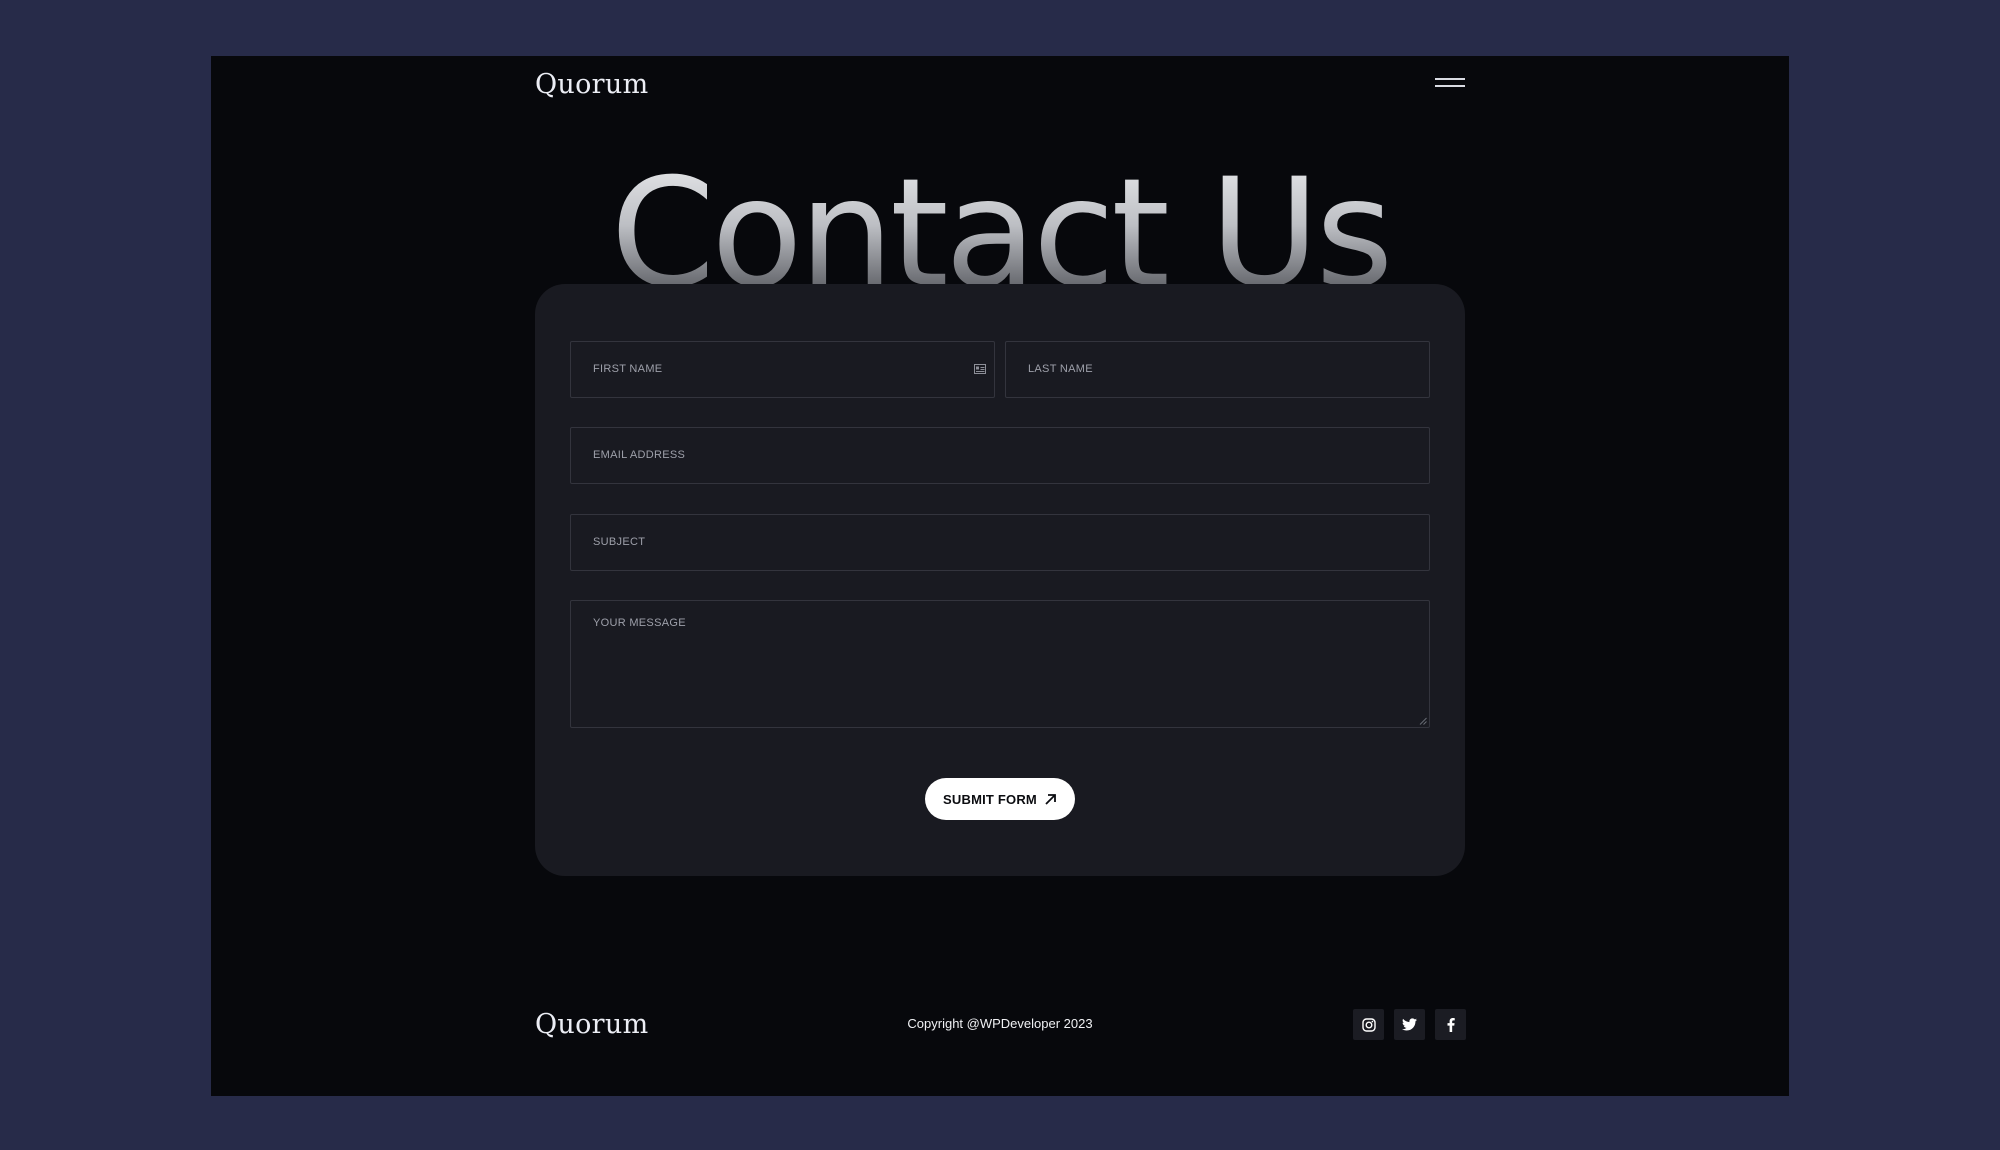  Describe the element at coordinates (619, 542) in the screenshot. I see `subject-placeholder: SUBJECT` at that location.